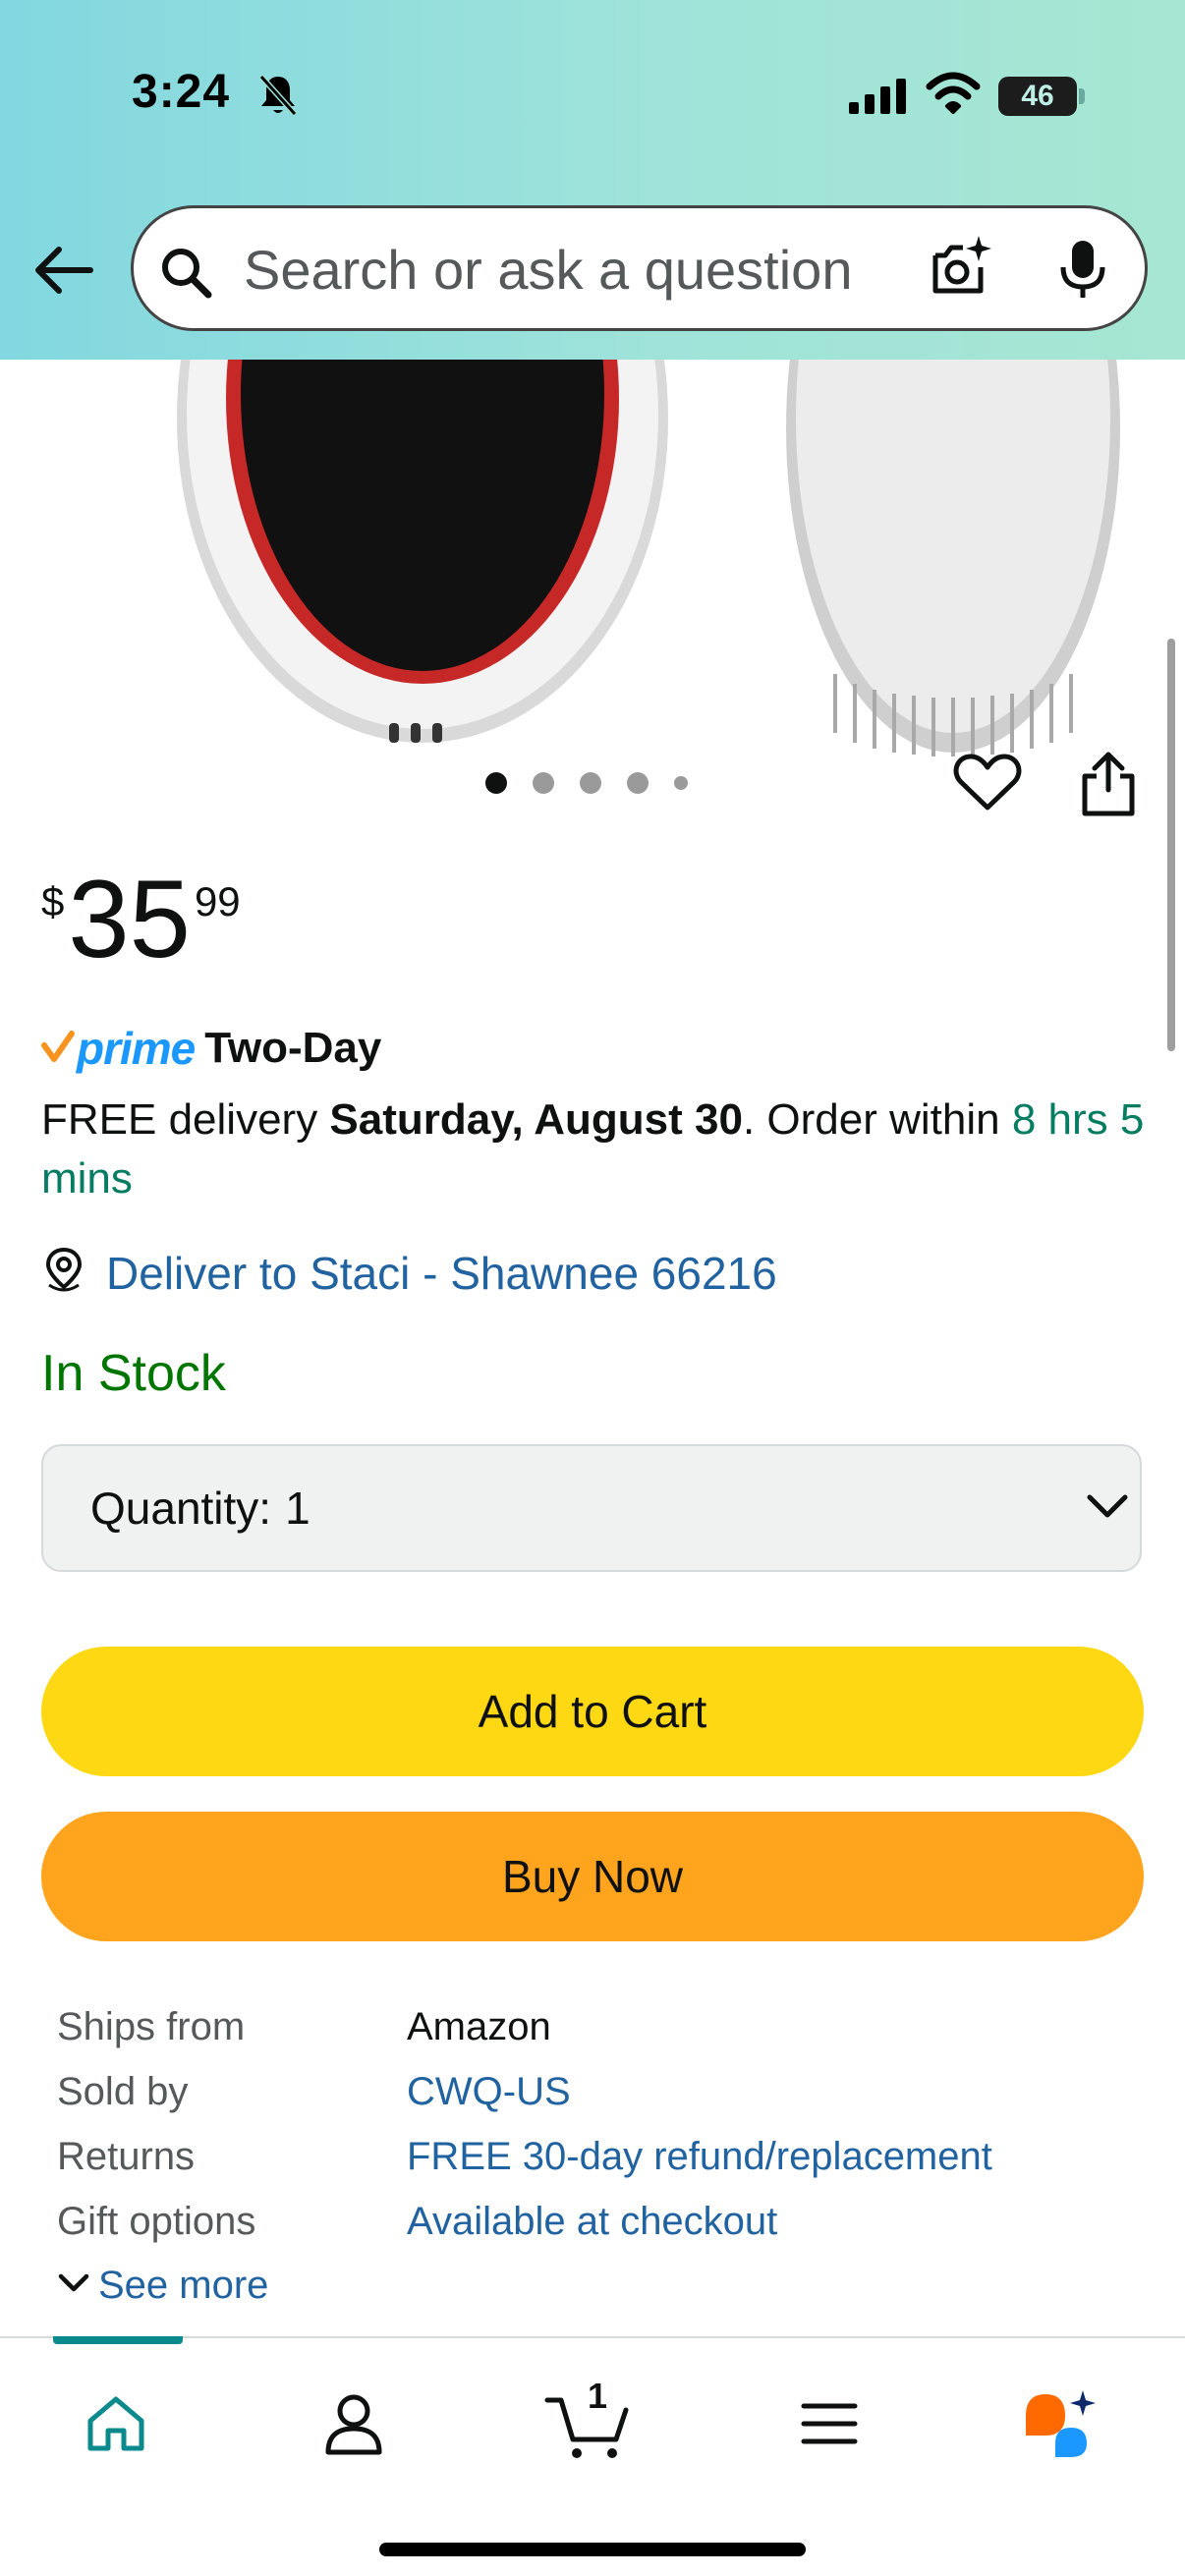 Image resolution: width=1185 pixels, height=2576 pixels. I want to click on deliver-to-text: Deliver to Staci - Shawnee 66216, so click(442, 1273).